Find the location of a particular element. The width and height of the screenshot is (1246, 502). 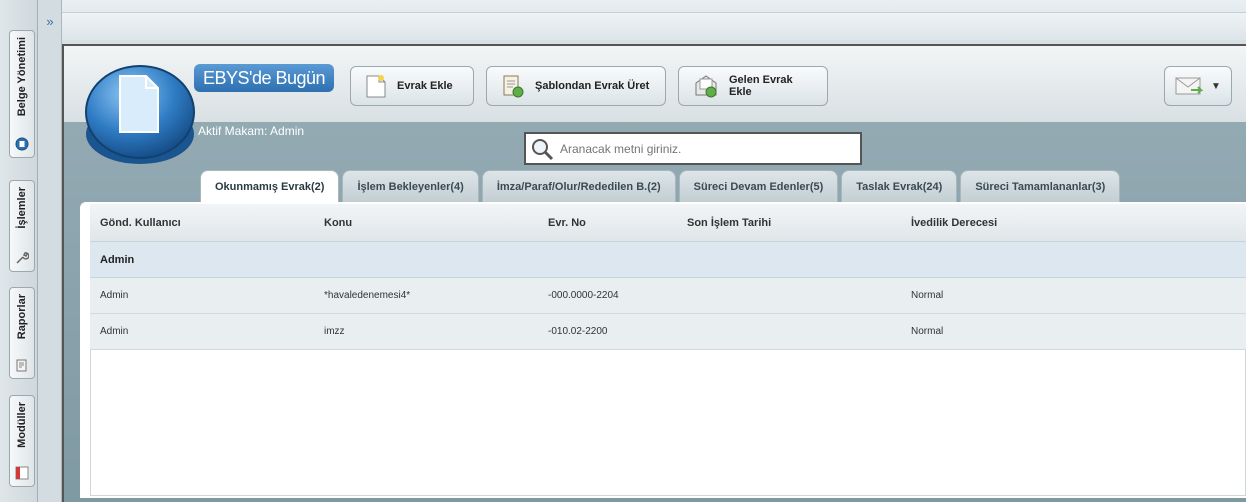

tab-imza-paraf: İmza/Paraf/Olur/Rededilen B.(2) is located at coordinates (578, 186).